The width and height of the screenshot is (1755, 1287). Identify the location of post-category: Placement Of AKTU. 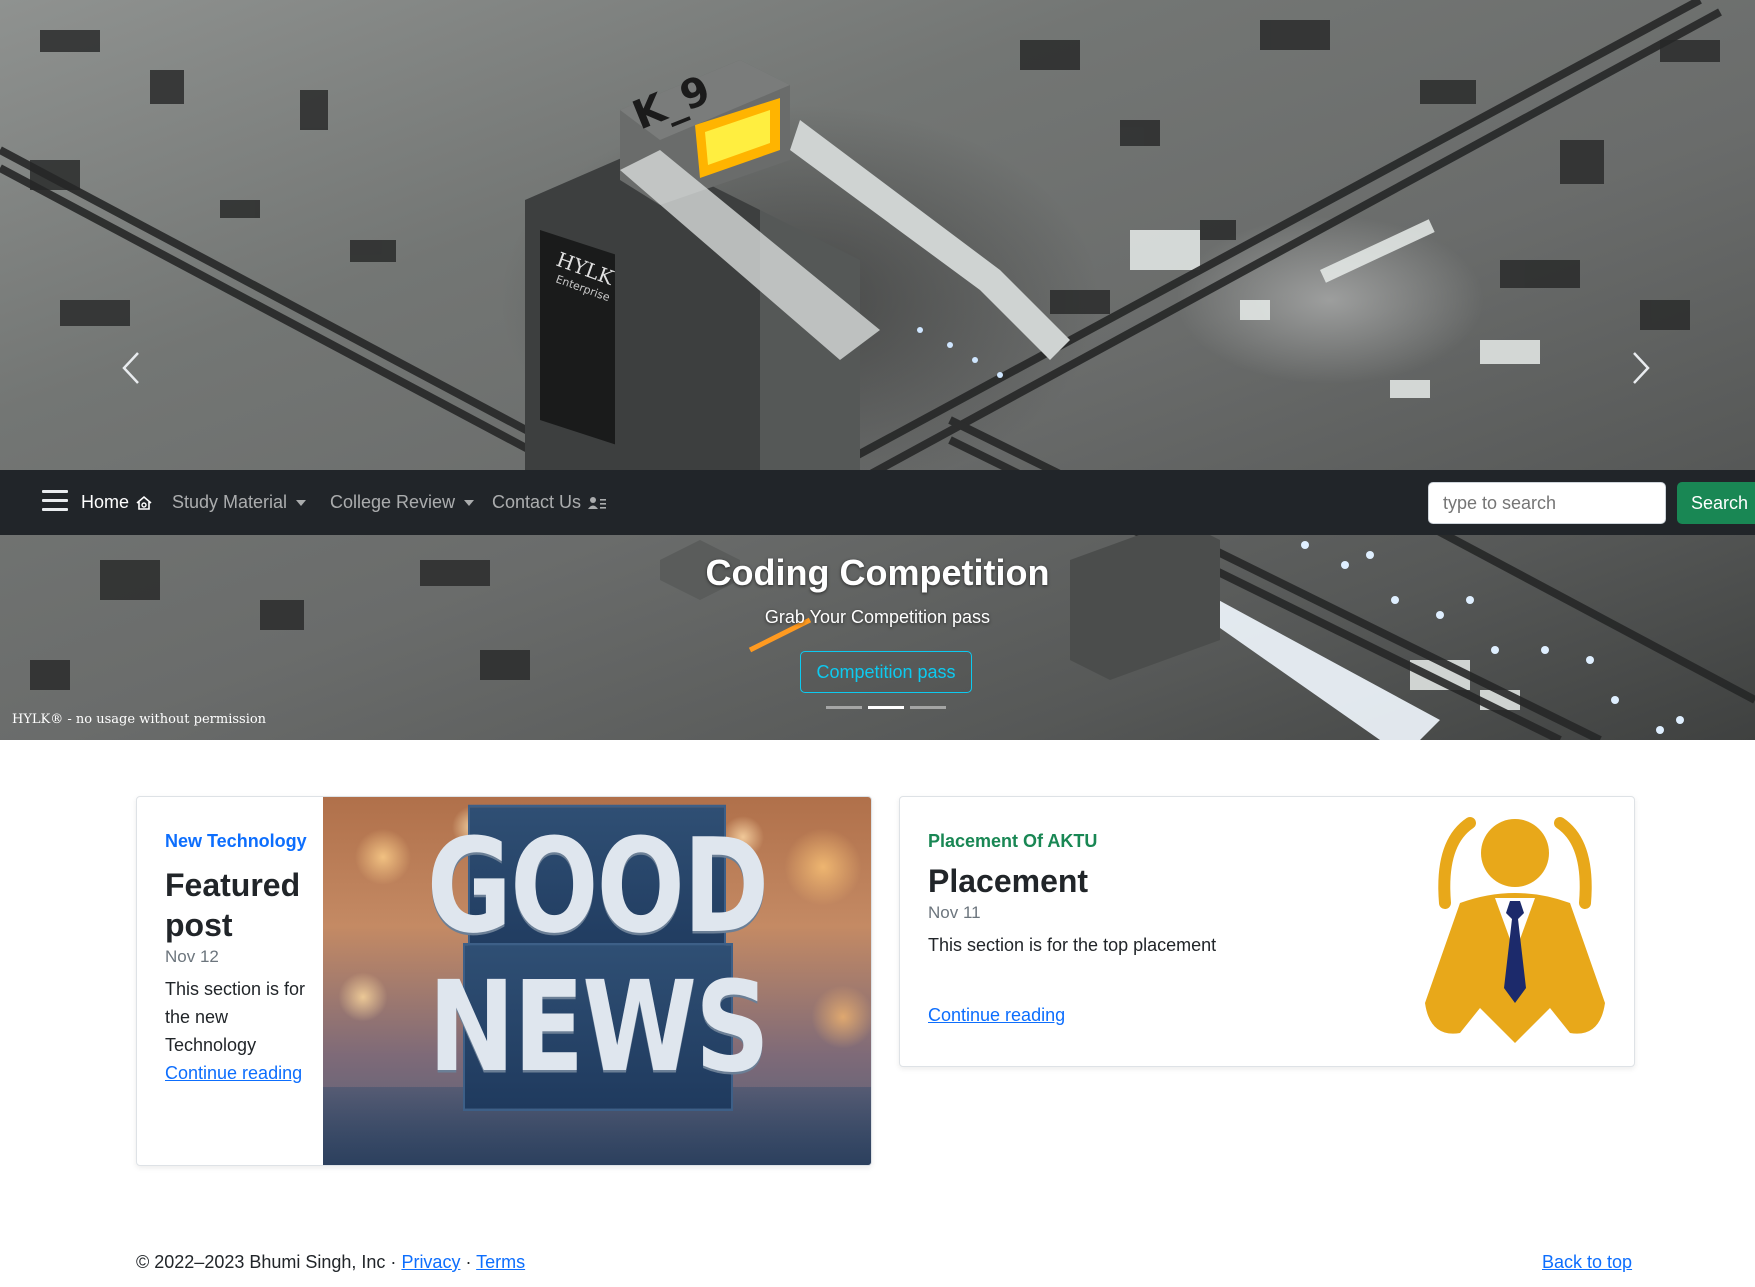
(1013, 841).